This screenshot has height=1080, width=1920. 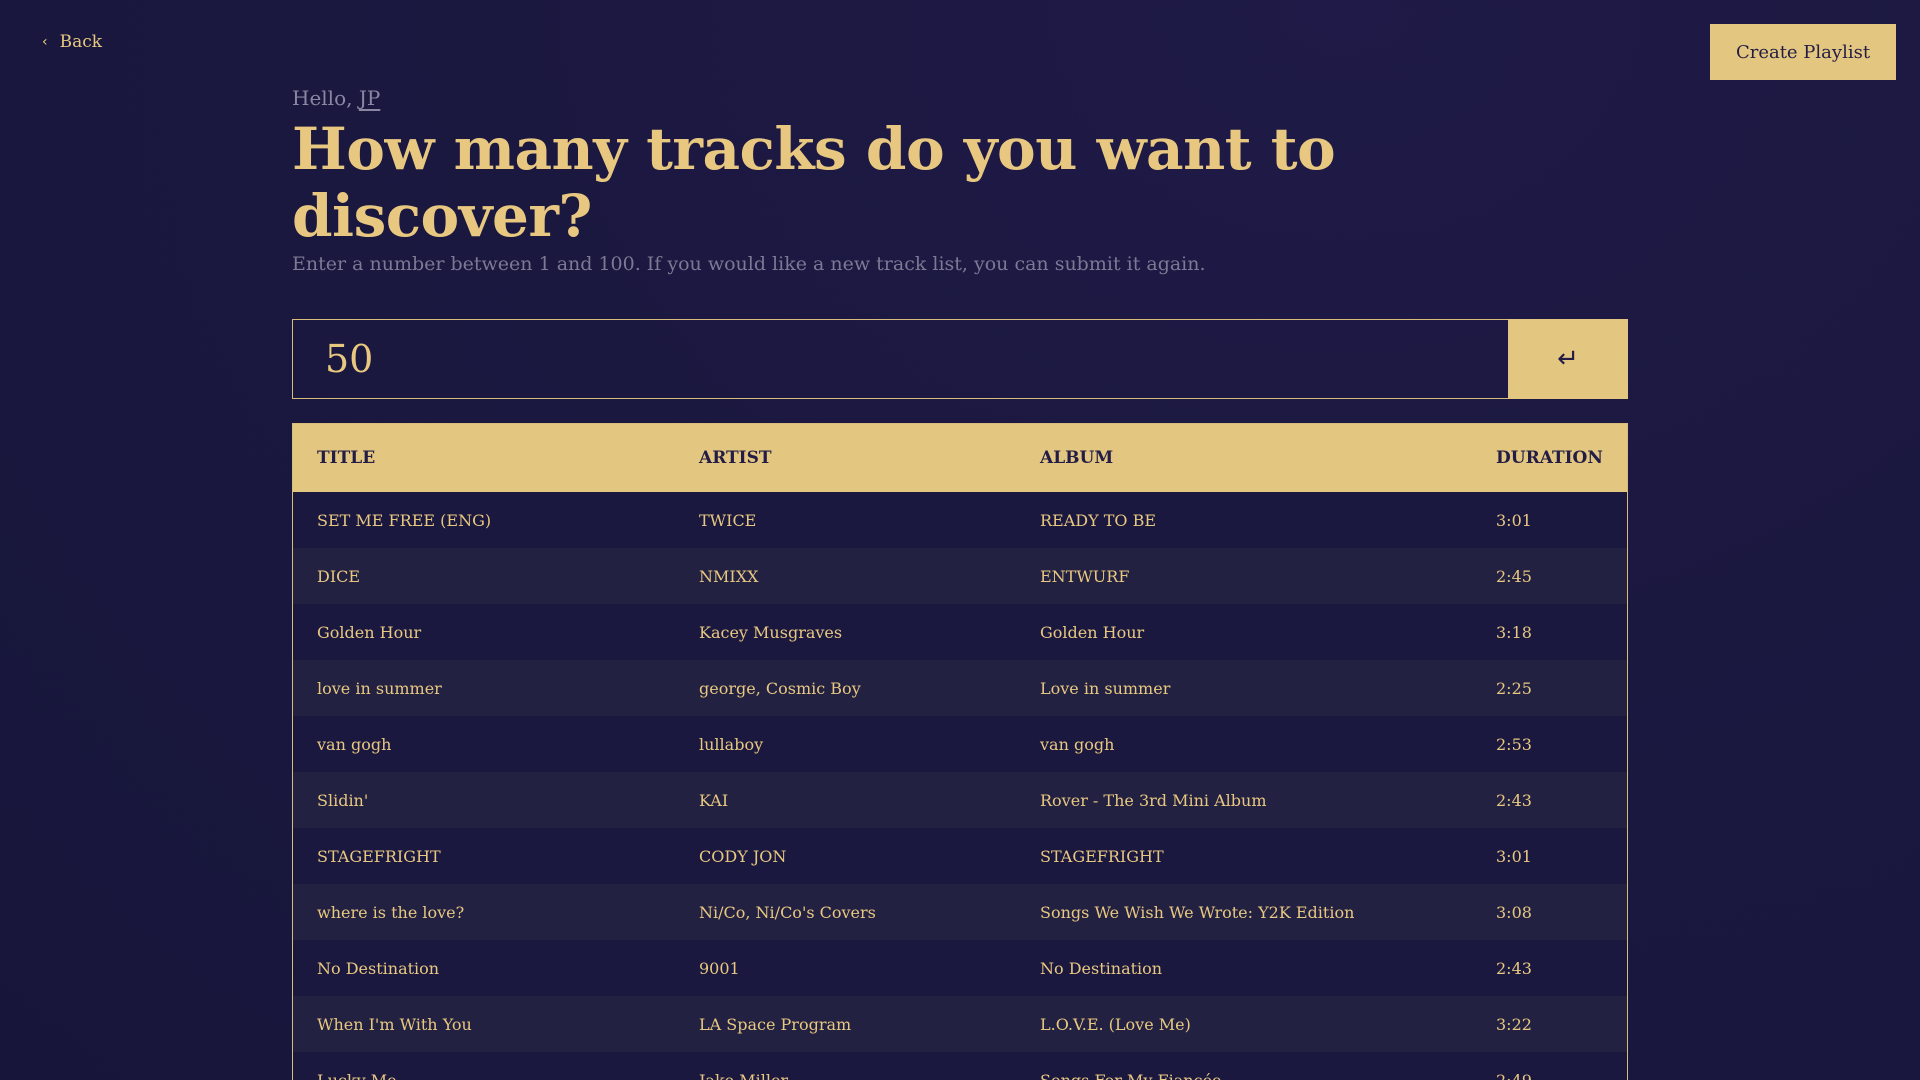 I want to click on cell-title: Golden Hour, so click(x=369, y=632).